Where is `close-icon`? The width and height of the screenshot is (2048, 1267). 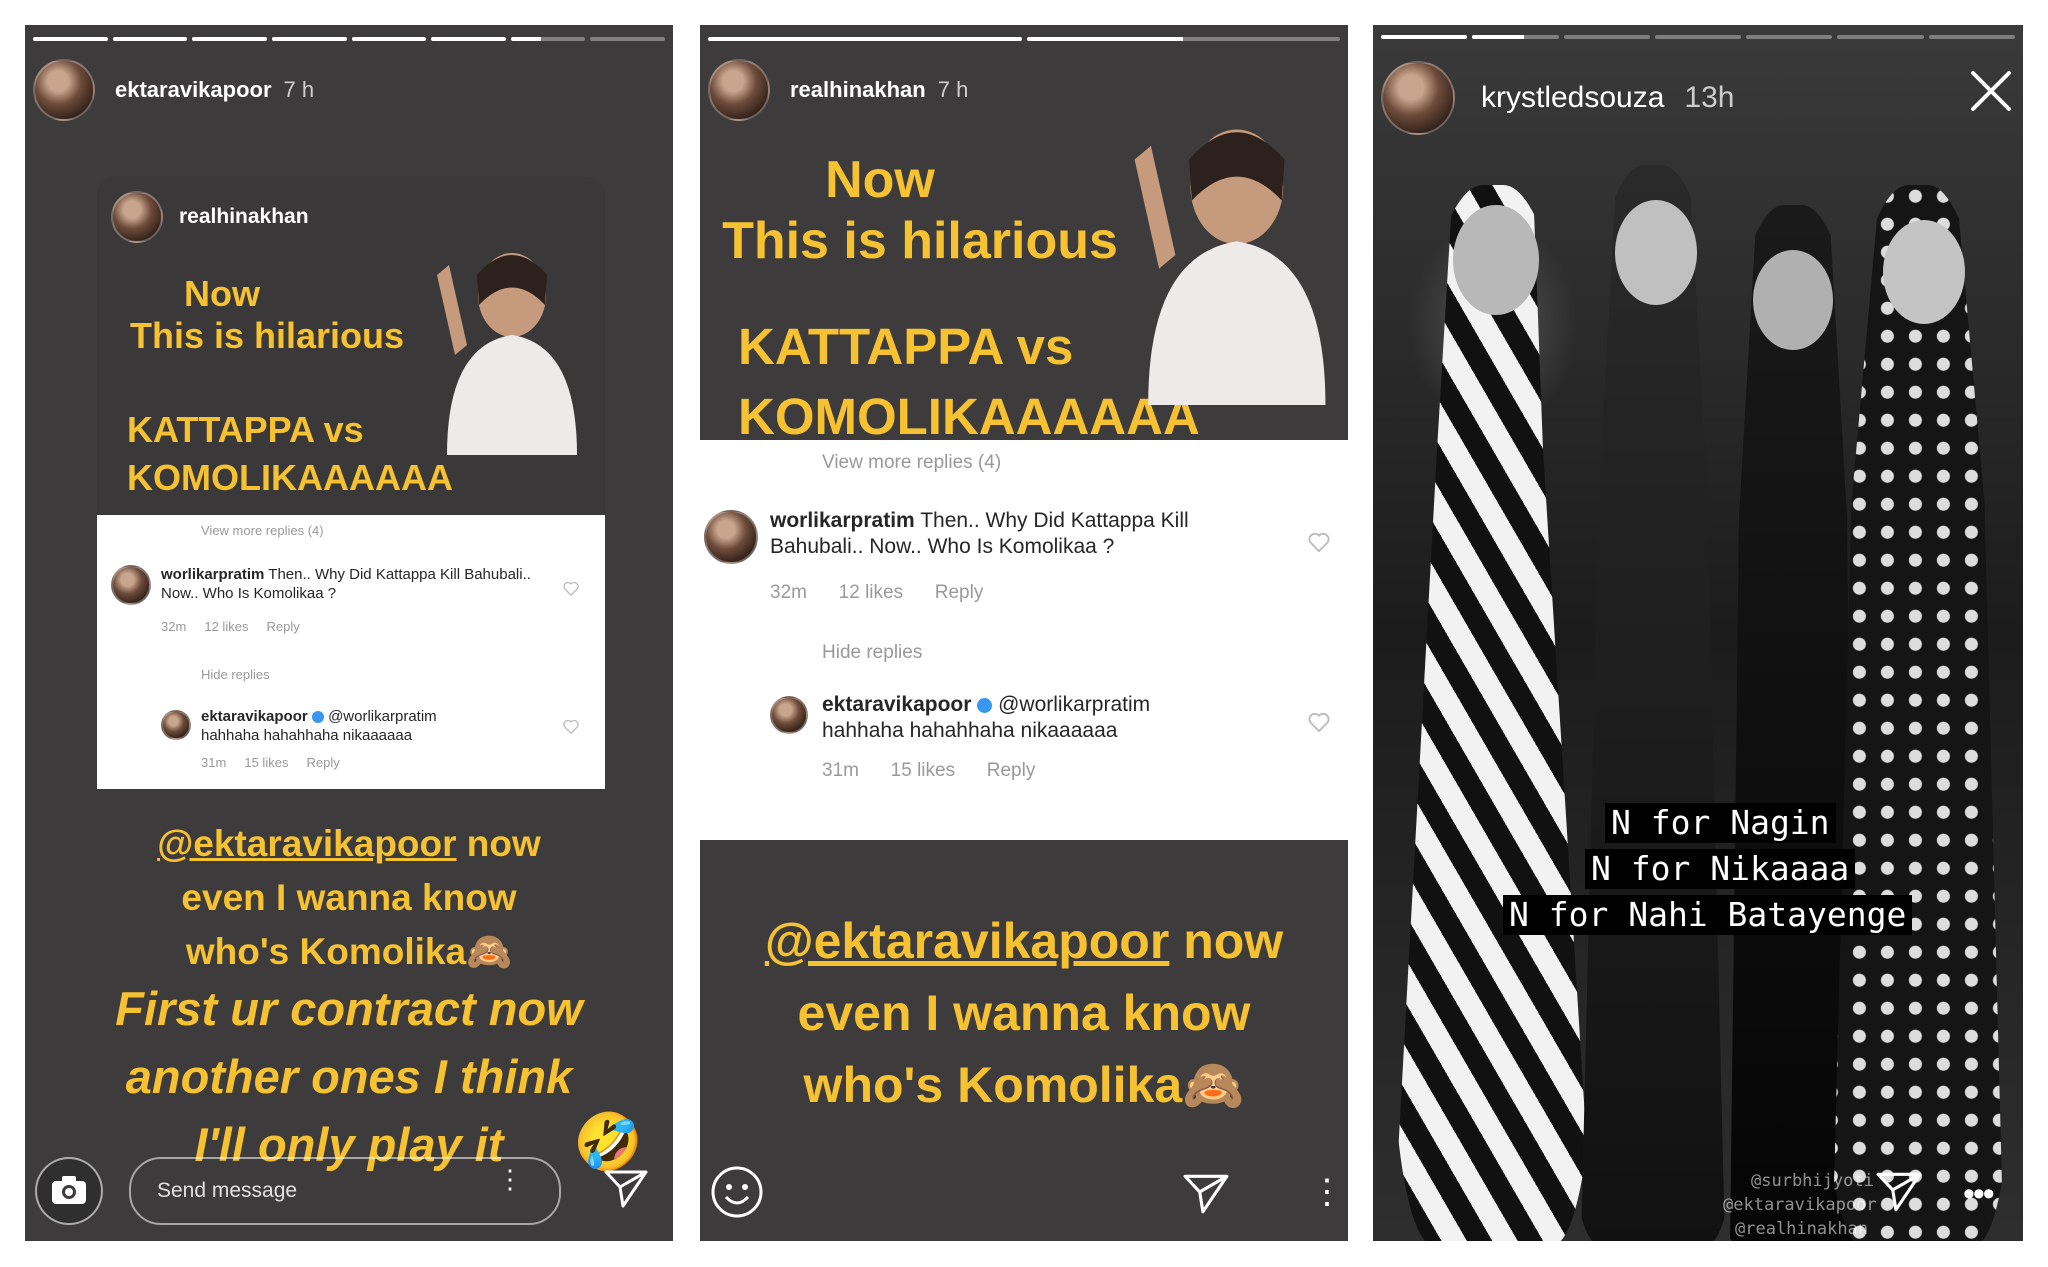 close-icon is located at coordinates (1991, 91).